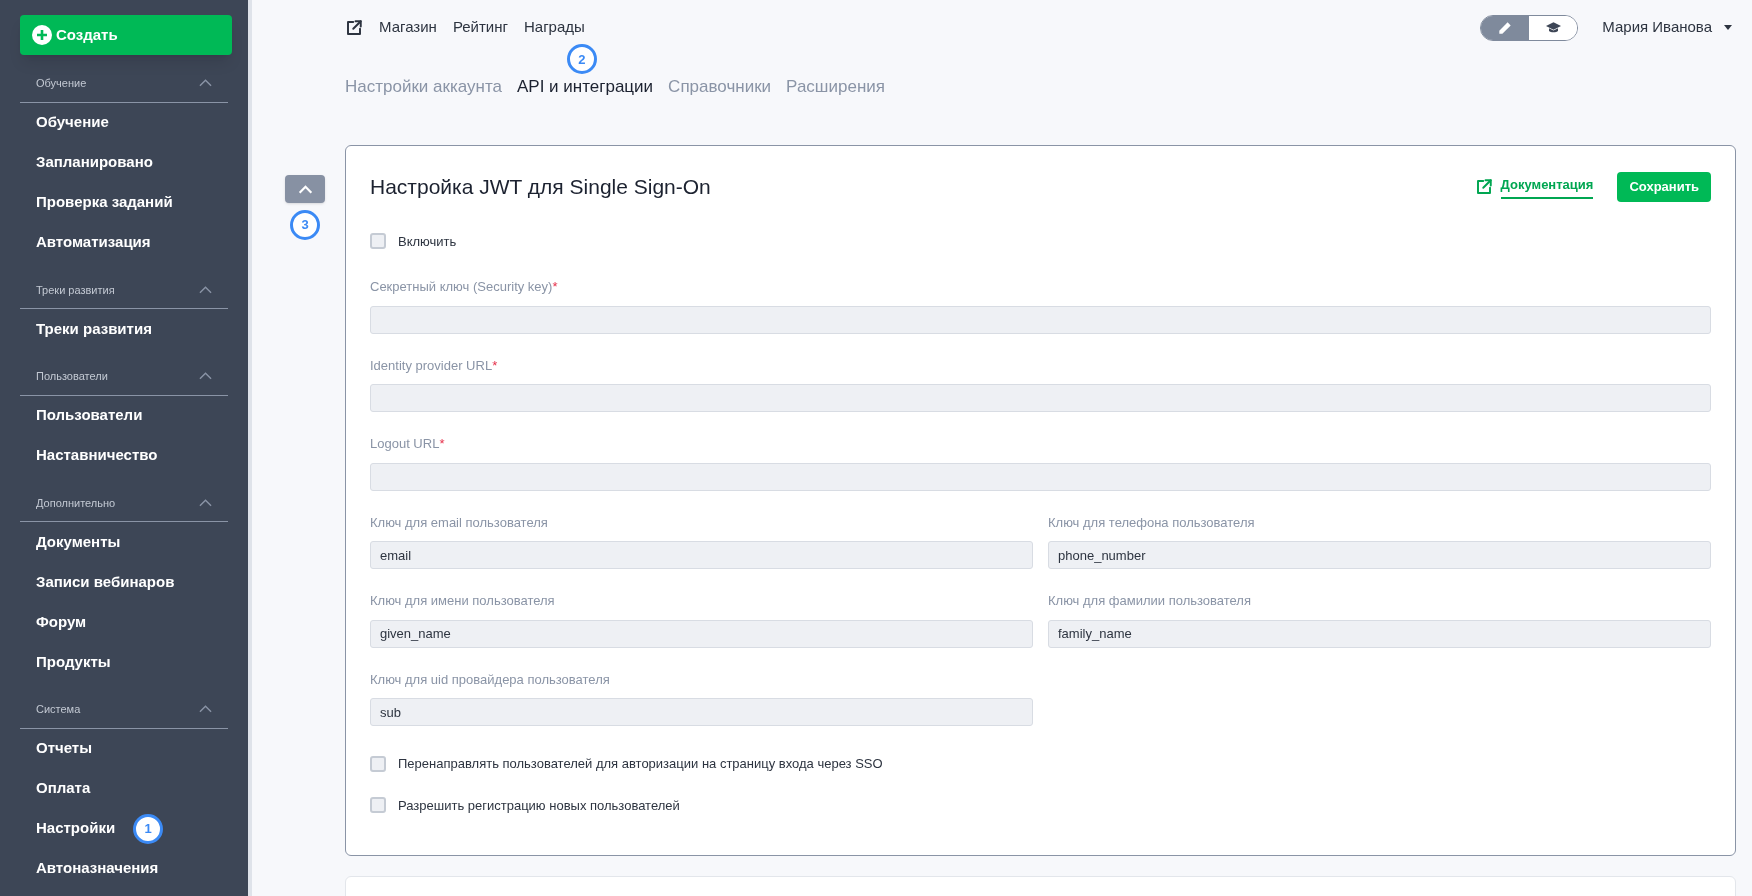 This screenshot has width=1752, height=896. What do you see at coordinates (554, 27) in the screenshot?
I see `top-link: Награды` at bounding box center [554, 27].